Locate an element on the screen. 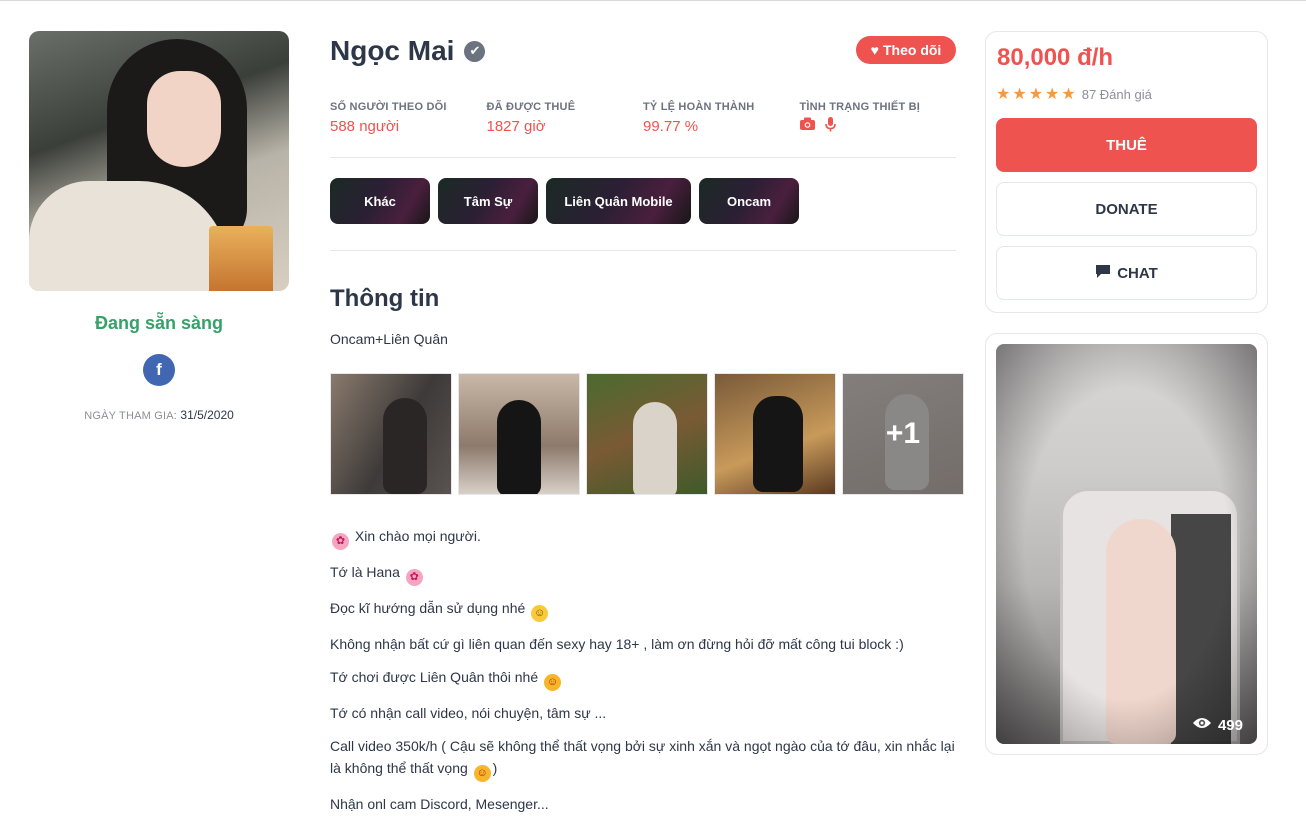  category-tags: Khác Tâm Sự Liên Quân Mobile Oncam is located at coordinates (648, 201).